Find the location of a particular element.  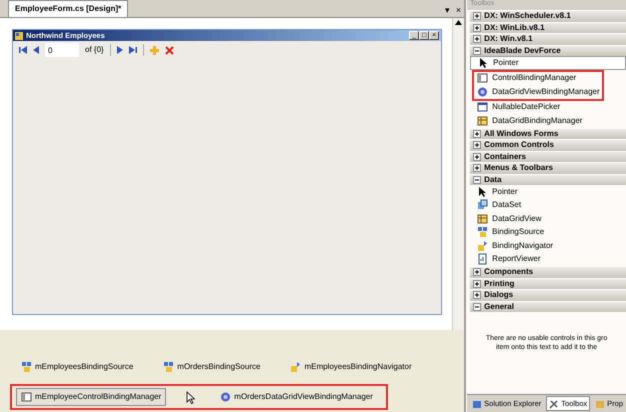

vertical-scrollbar is located at coordinates (458, 174).